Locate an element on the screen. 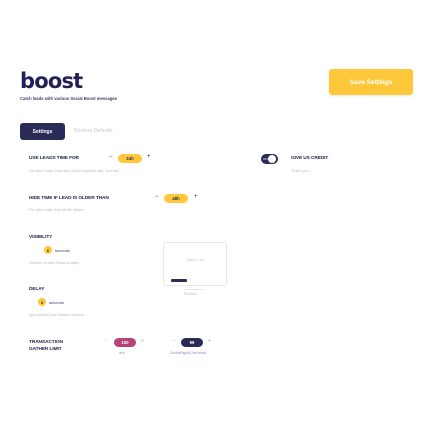  transaction-limit-value: 100 is located at coordinates (125, 342).